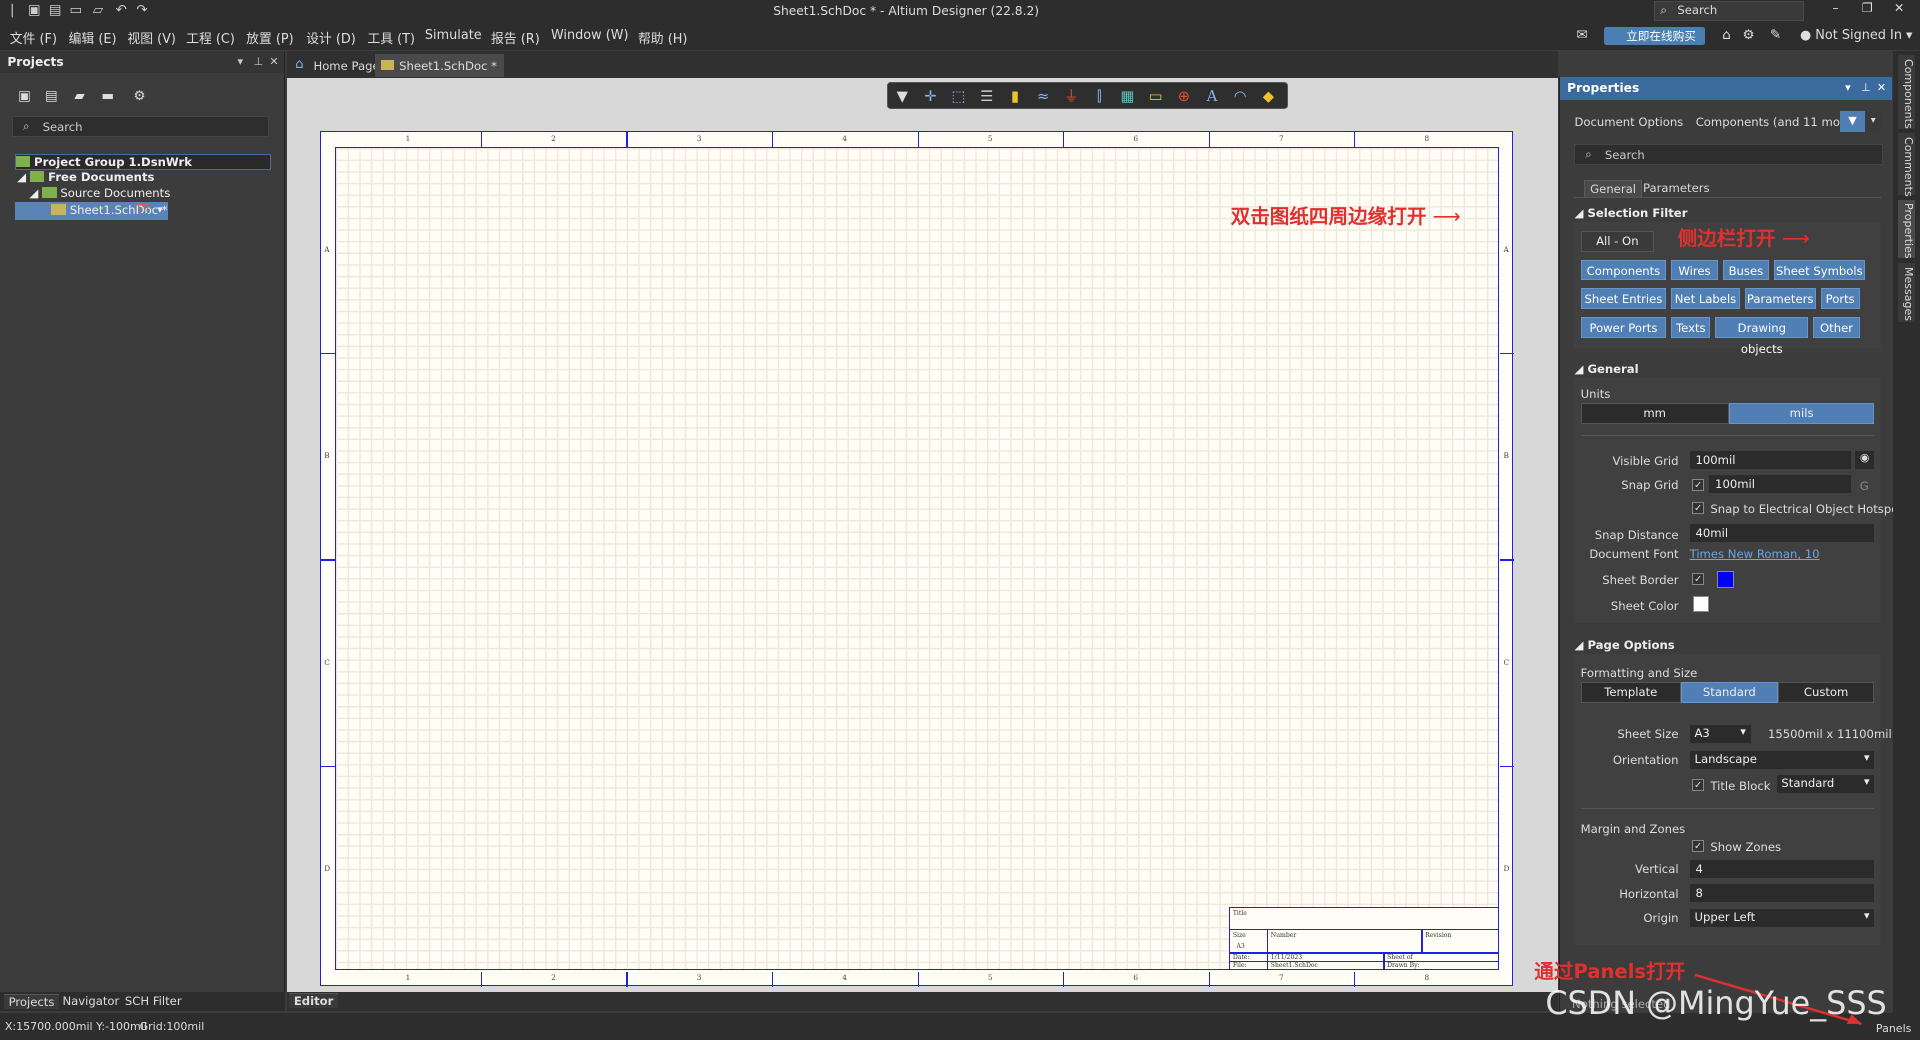  I want to click on tab-projects: Projects, so click(31, 1002).